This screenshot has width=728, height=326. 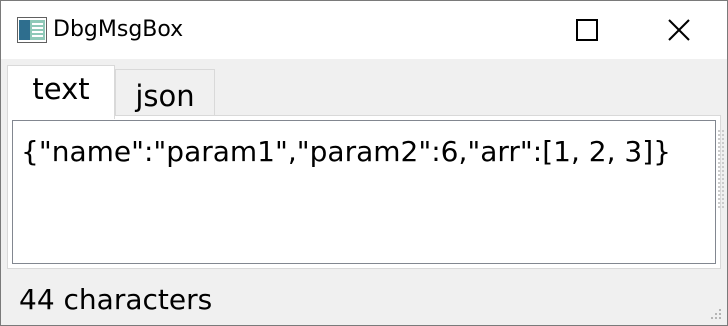 I want to click on window-title: DbgMsgBox, so click(x=118, y=29).